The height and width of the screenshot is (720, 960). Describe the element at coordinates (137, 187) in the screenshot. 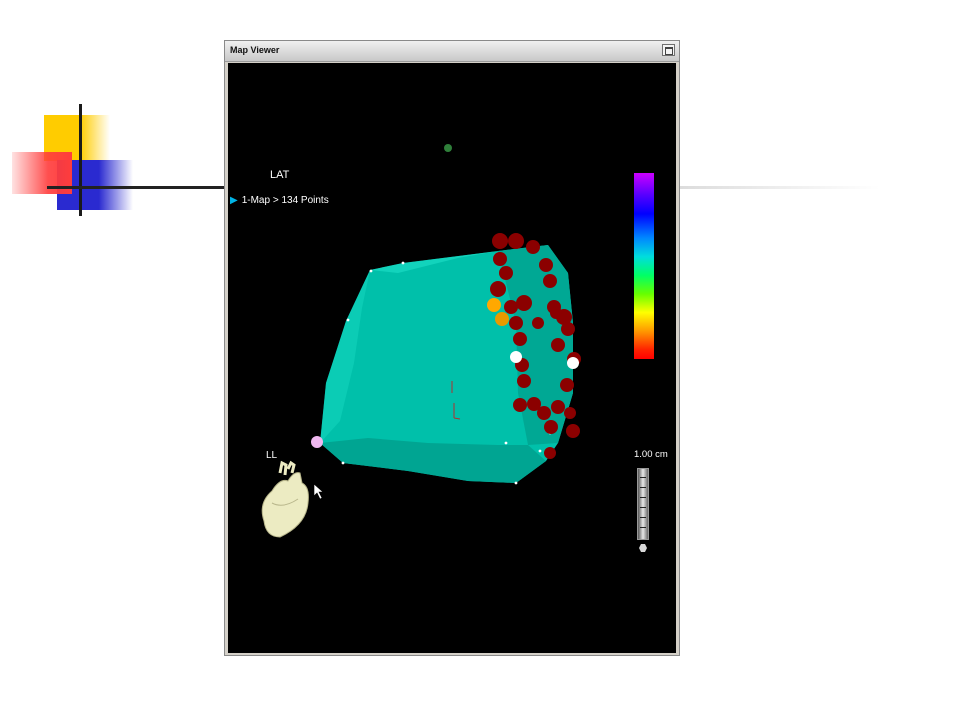

I see `decor-horizontal-line` at that location.